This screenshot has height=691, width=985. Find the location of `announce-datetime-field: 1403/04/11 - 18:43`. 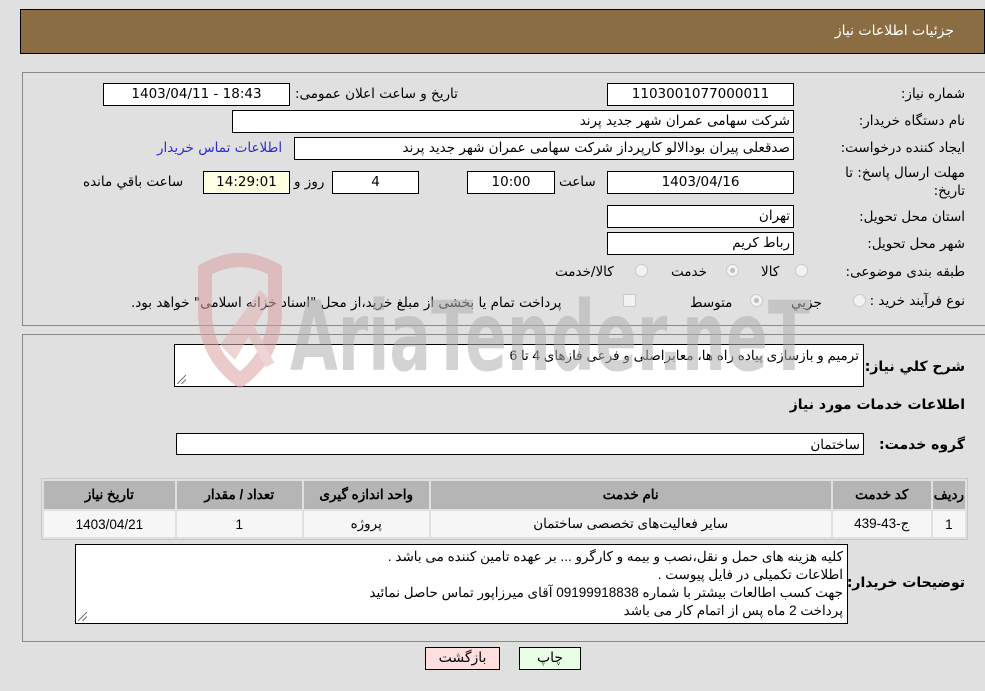

announce-datetime-field: 1403/04/11 - 18:43 is located at coordinates (196, 94).